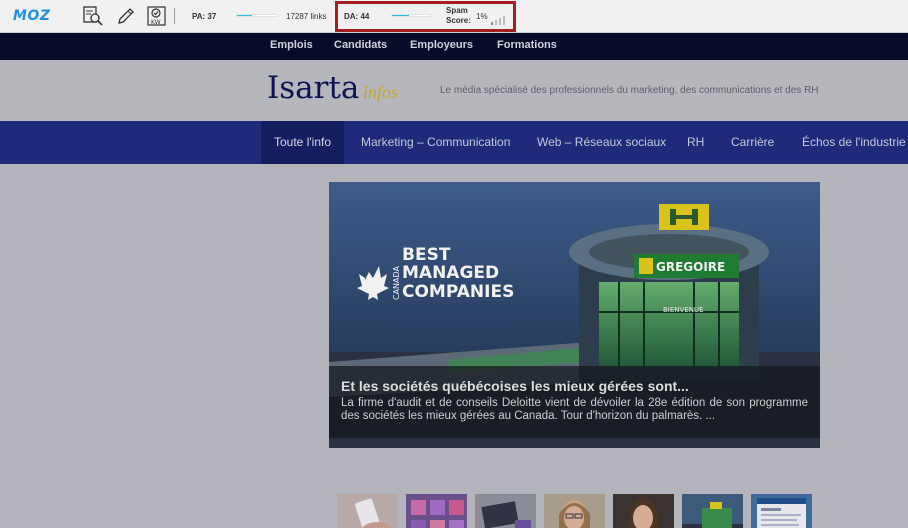 Image resolution: width=908 pixels, height=528 pixels. I want to click on sign-companies-text: COMPANIES, so click(458, 292).